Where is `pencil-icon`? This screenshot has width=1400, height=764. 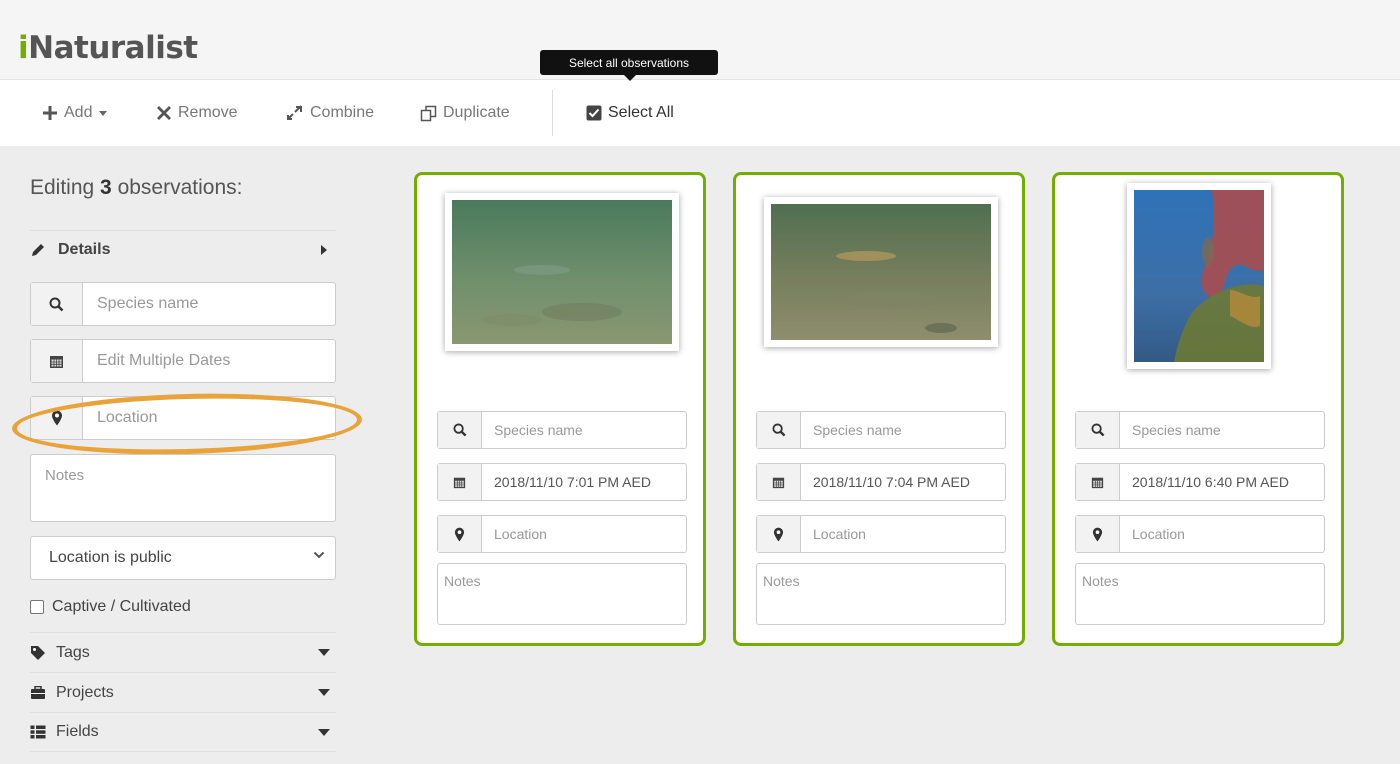
pencil-icon is located at coordinates (38, 250).